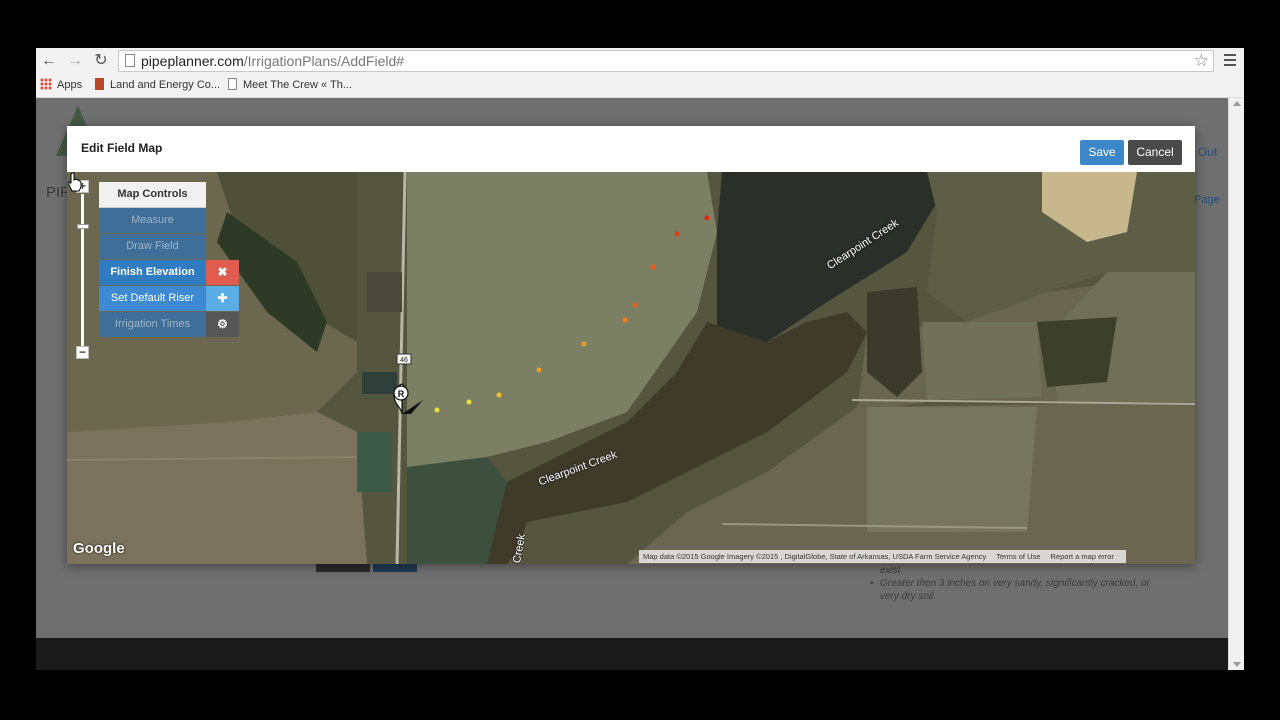 This screenshot has height=720, width=1280. Describe the element at coordinates (1102, 152) in the screenshot. I see `save-button: Save` at that location.